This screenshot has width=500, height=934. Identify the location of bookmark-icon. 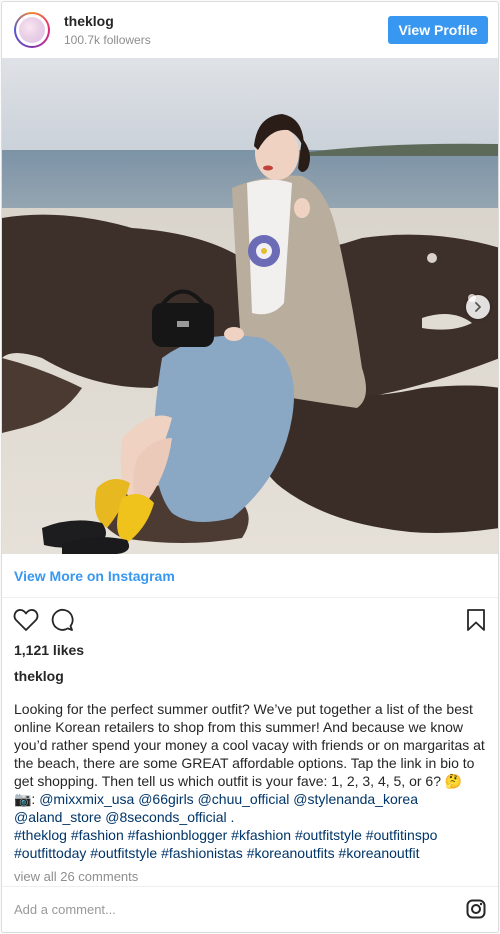
(476, 620).